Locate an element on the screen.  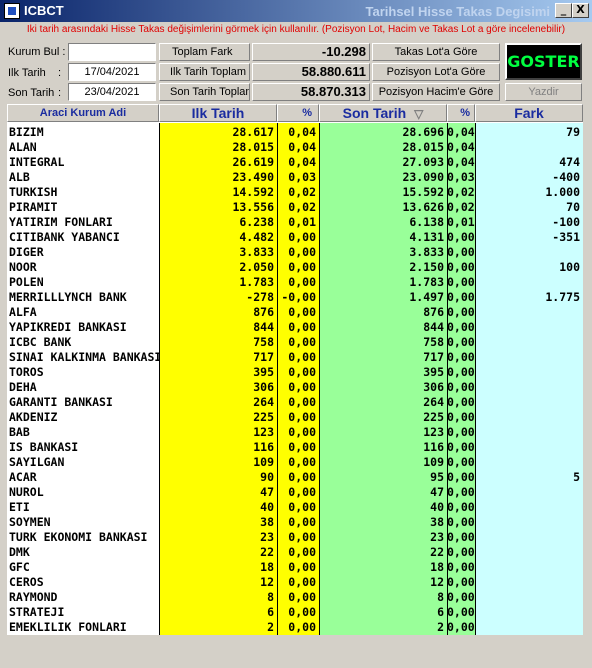
table-row: ALB 23.490 0,03 23.090 0,03 -400 is located at coordinates (295, 177).